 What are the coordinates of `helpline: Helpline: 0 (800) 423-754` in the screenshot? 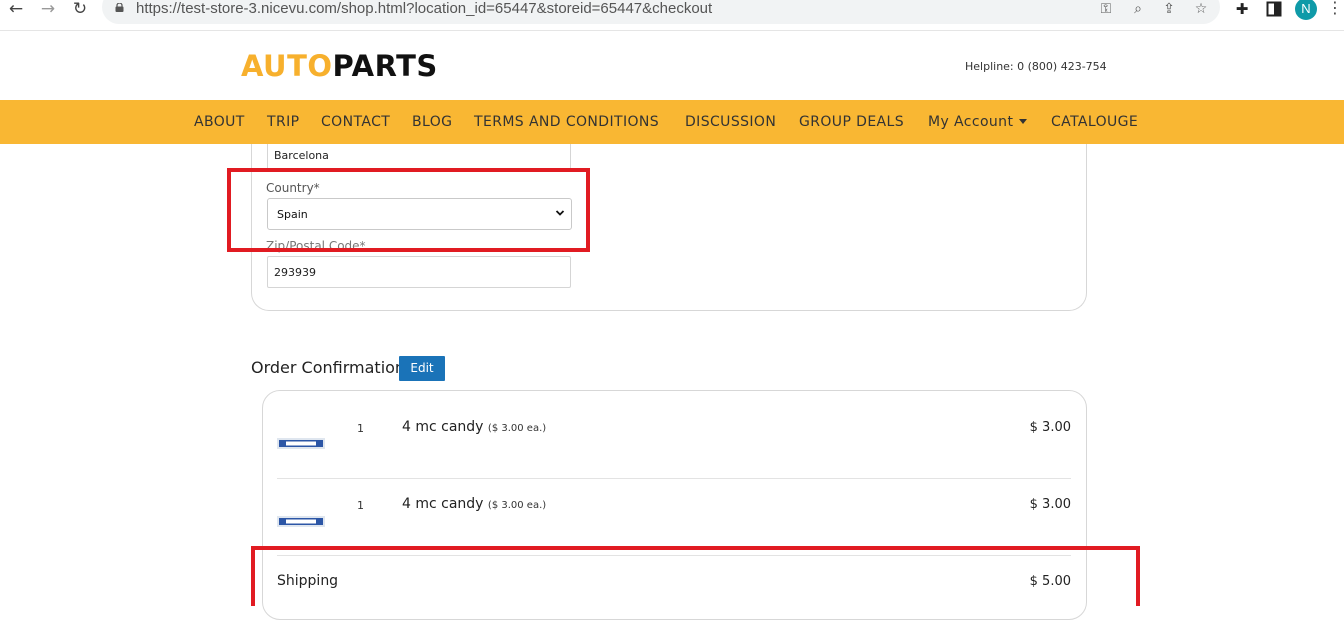 It's located at (1036, 66).